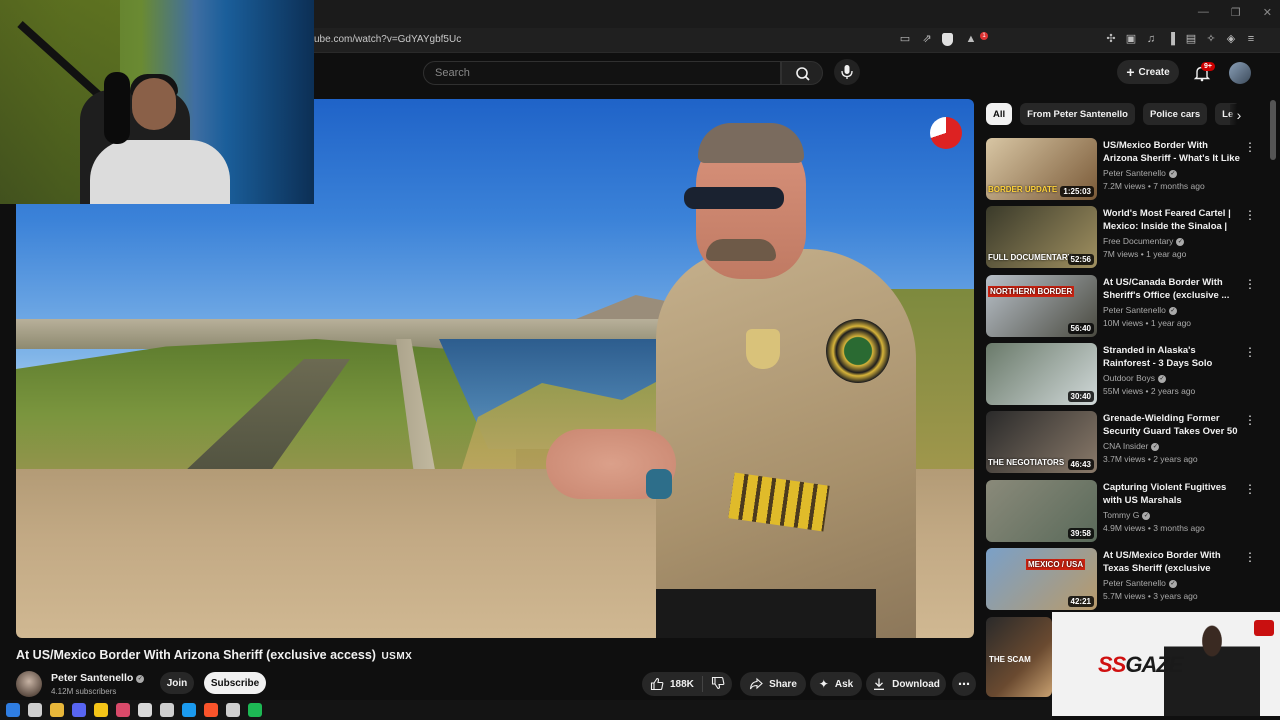  What do you see at coordinates (602, 73) in the screenshot?
I see `search-input: Search` at bounding box center [602, 73].